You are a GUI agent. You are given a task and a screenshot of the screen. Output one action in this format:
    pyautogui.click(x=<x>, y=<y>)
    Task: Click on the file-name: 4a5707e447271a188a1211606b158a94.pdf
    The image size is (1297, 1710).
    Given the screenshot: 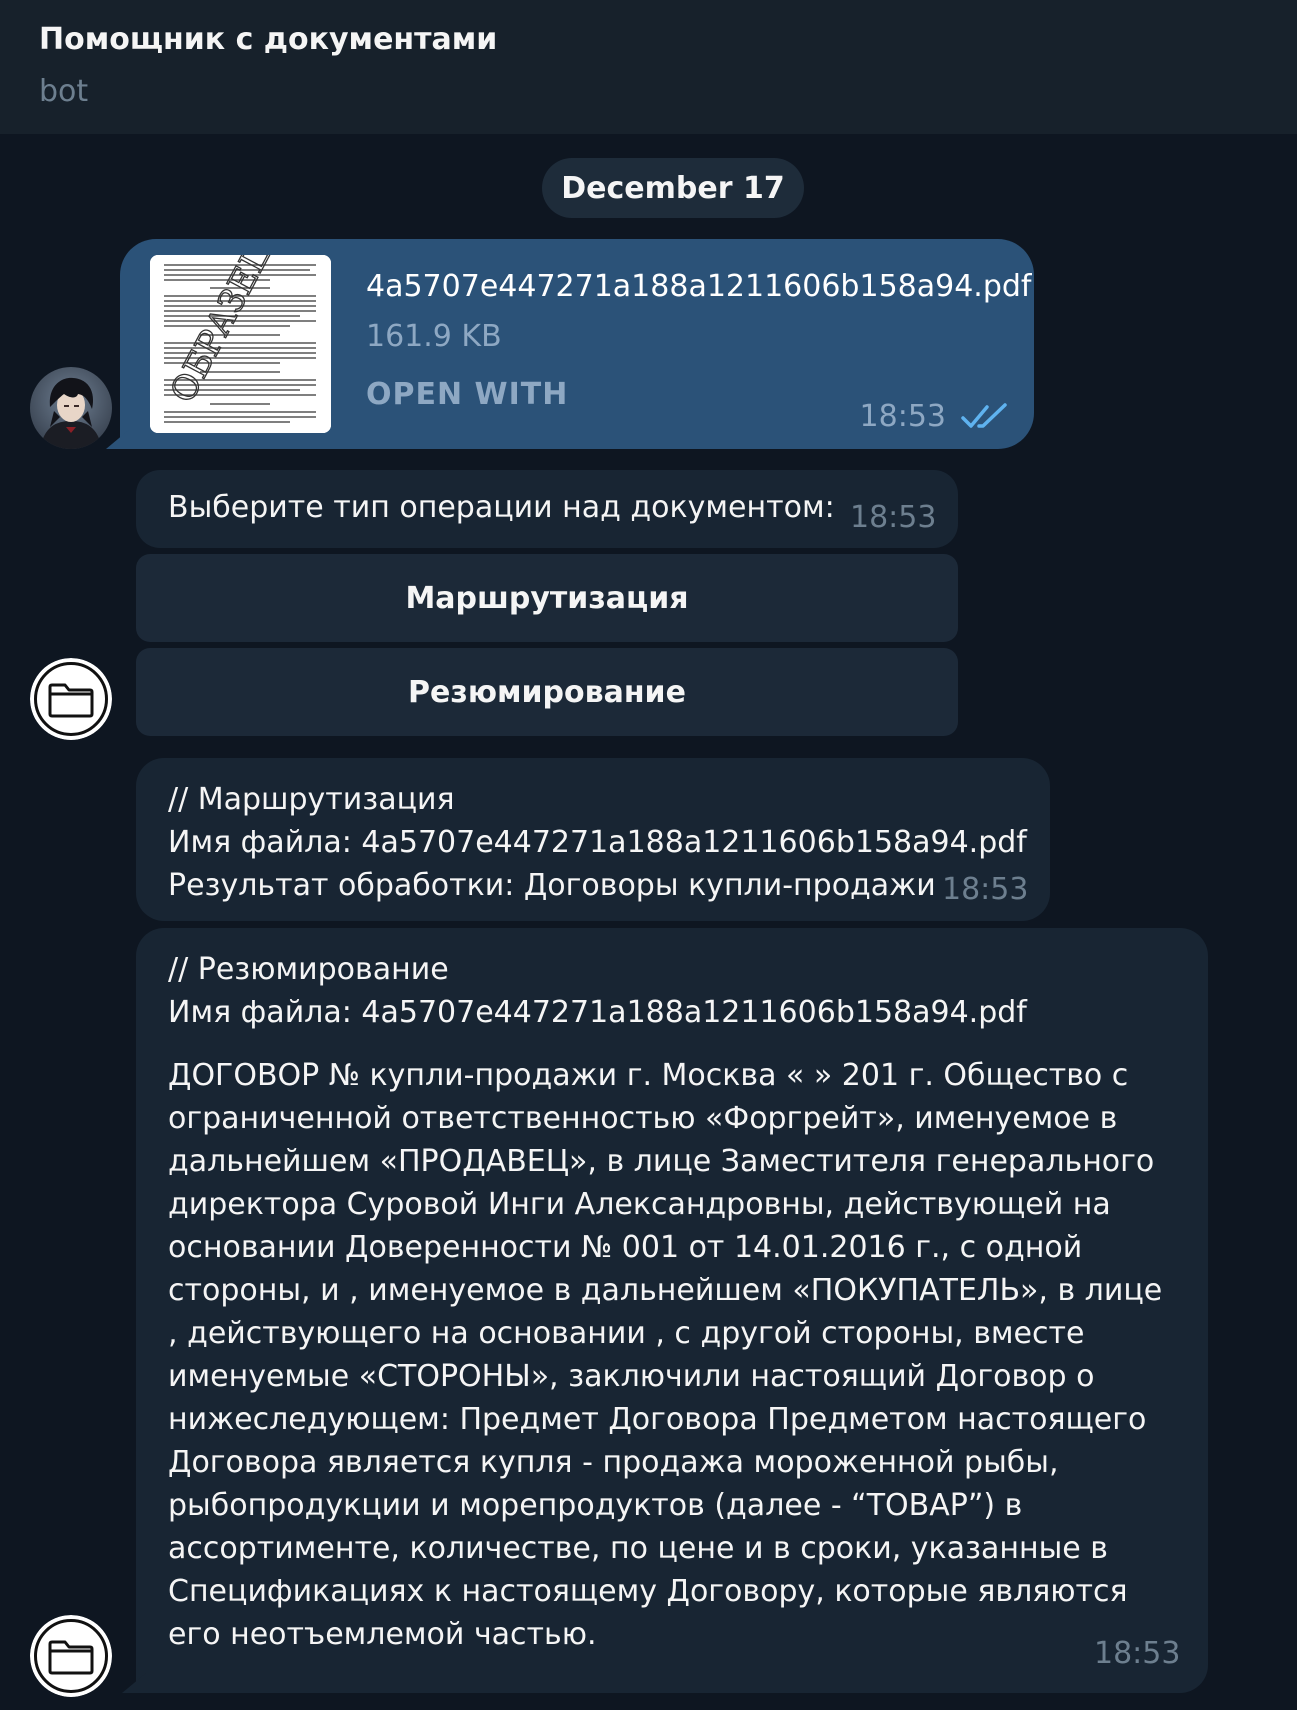 What is the action you would take?
    pyautogui.click(x=698, y=286)
    